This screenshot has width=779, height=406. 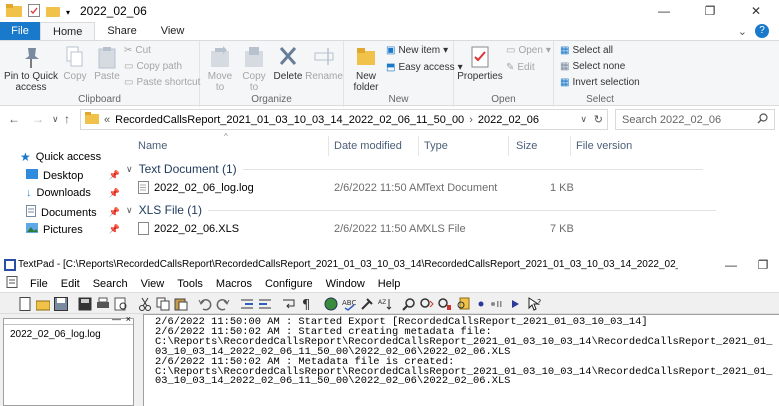 I want to click on copy-icon, so click(x=163, y=304).